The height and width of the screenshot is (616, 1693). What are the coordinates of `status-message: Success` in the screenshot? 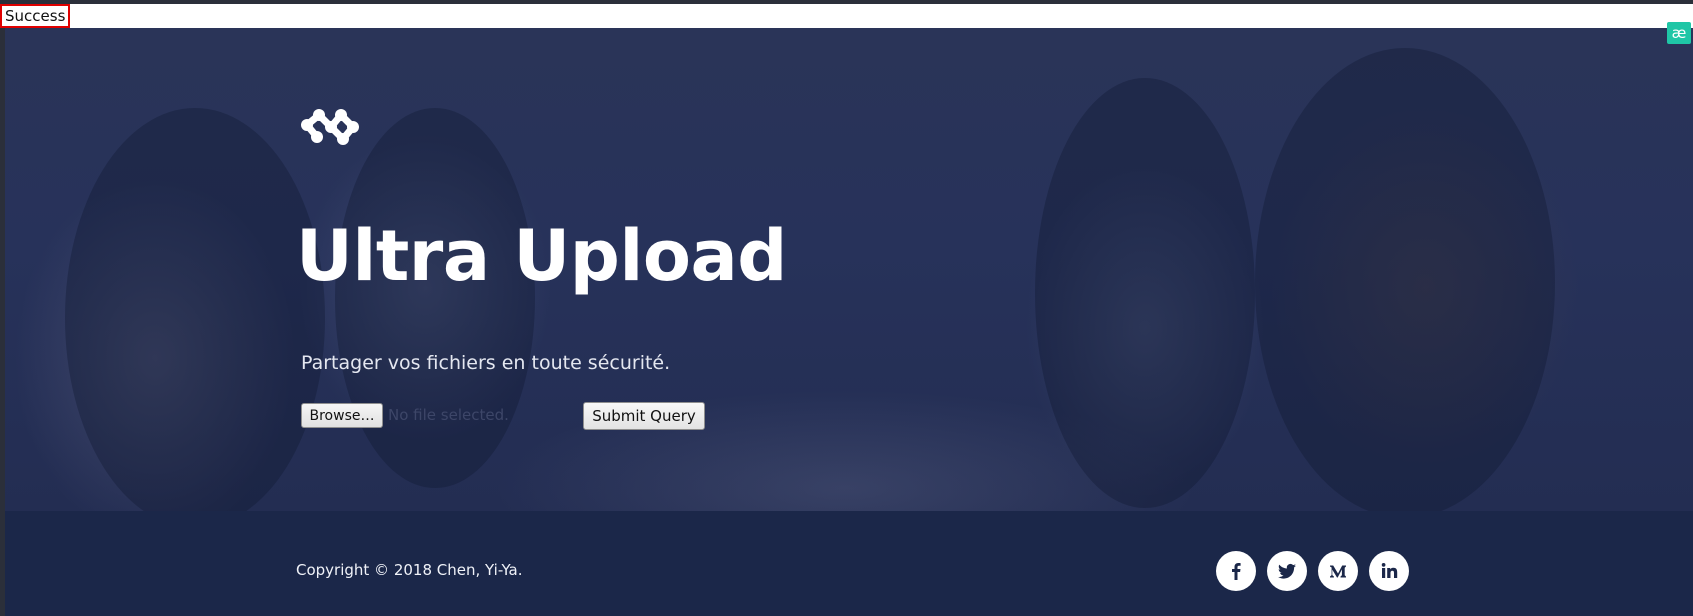 It's located at (35, 16).